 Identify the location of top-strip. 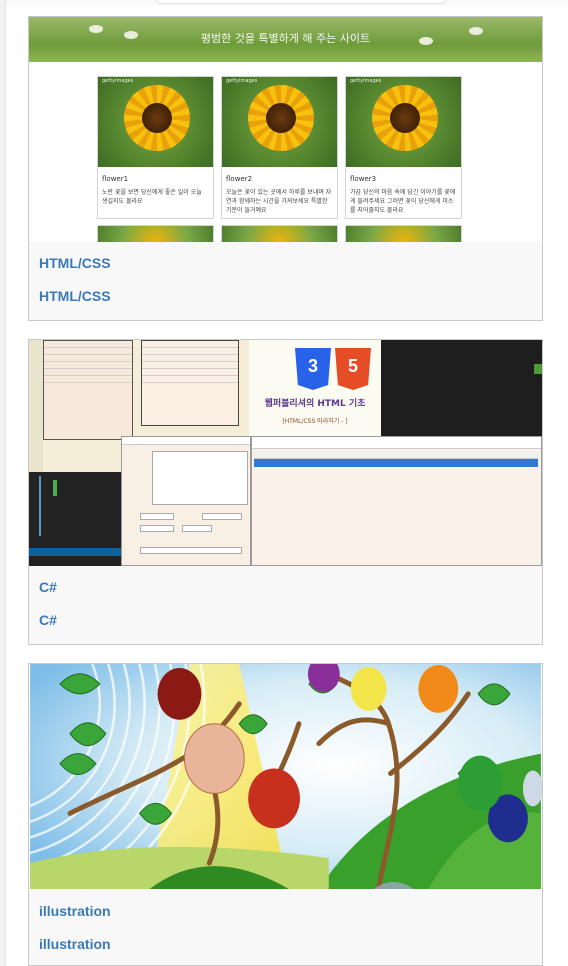
(287, 3).